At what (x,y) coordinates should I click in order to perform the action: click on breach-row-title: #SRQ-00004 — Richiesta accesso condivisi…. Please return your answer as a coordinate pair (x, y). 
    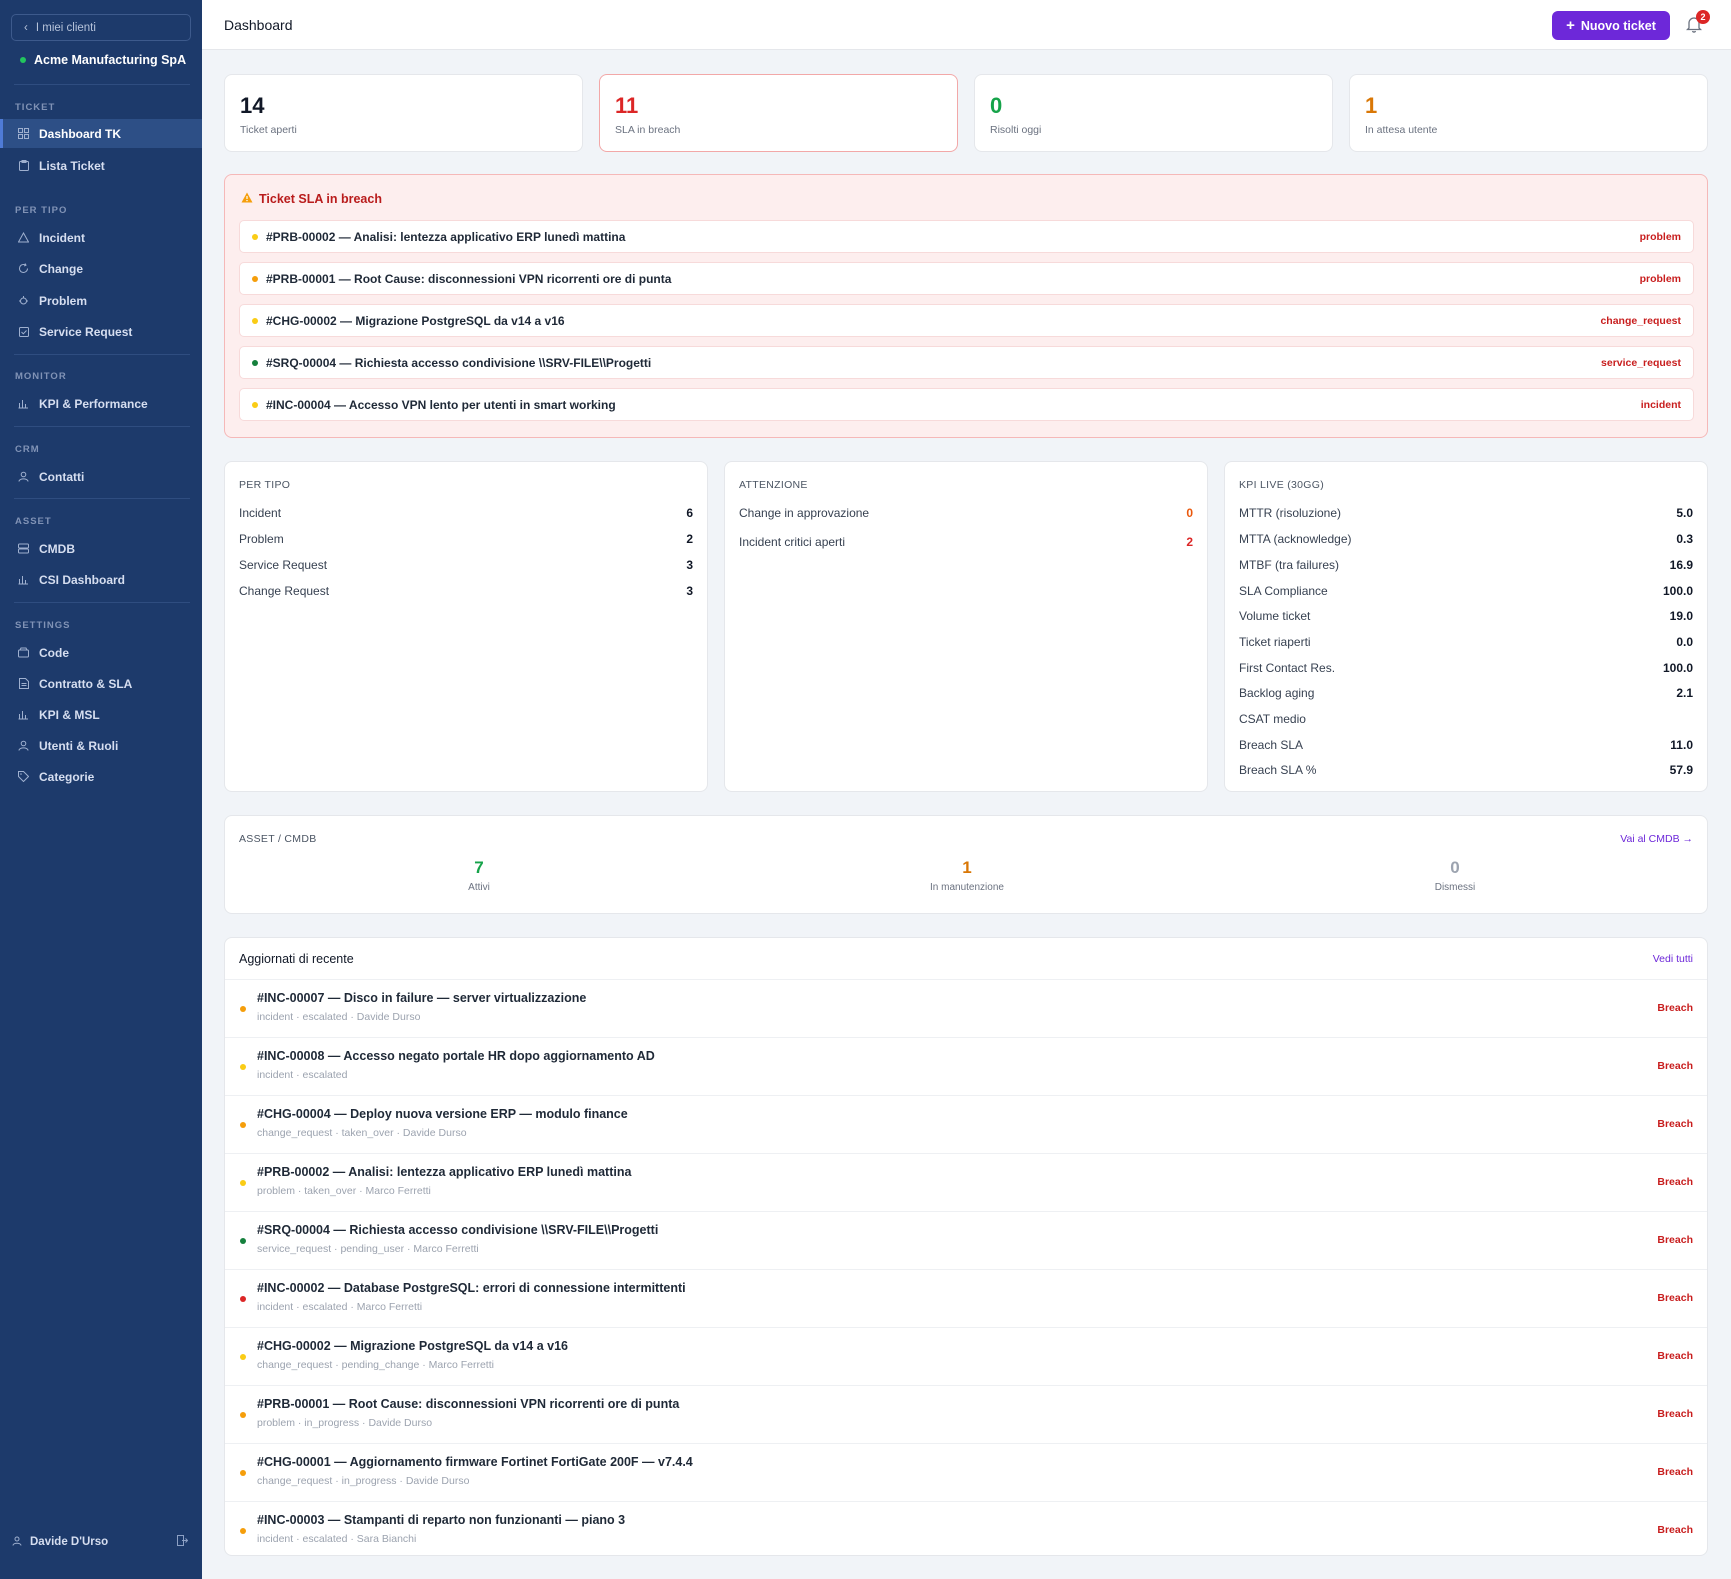
    Looking at the image, I should click on (459, 362).